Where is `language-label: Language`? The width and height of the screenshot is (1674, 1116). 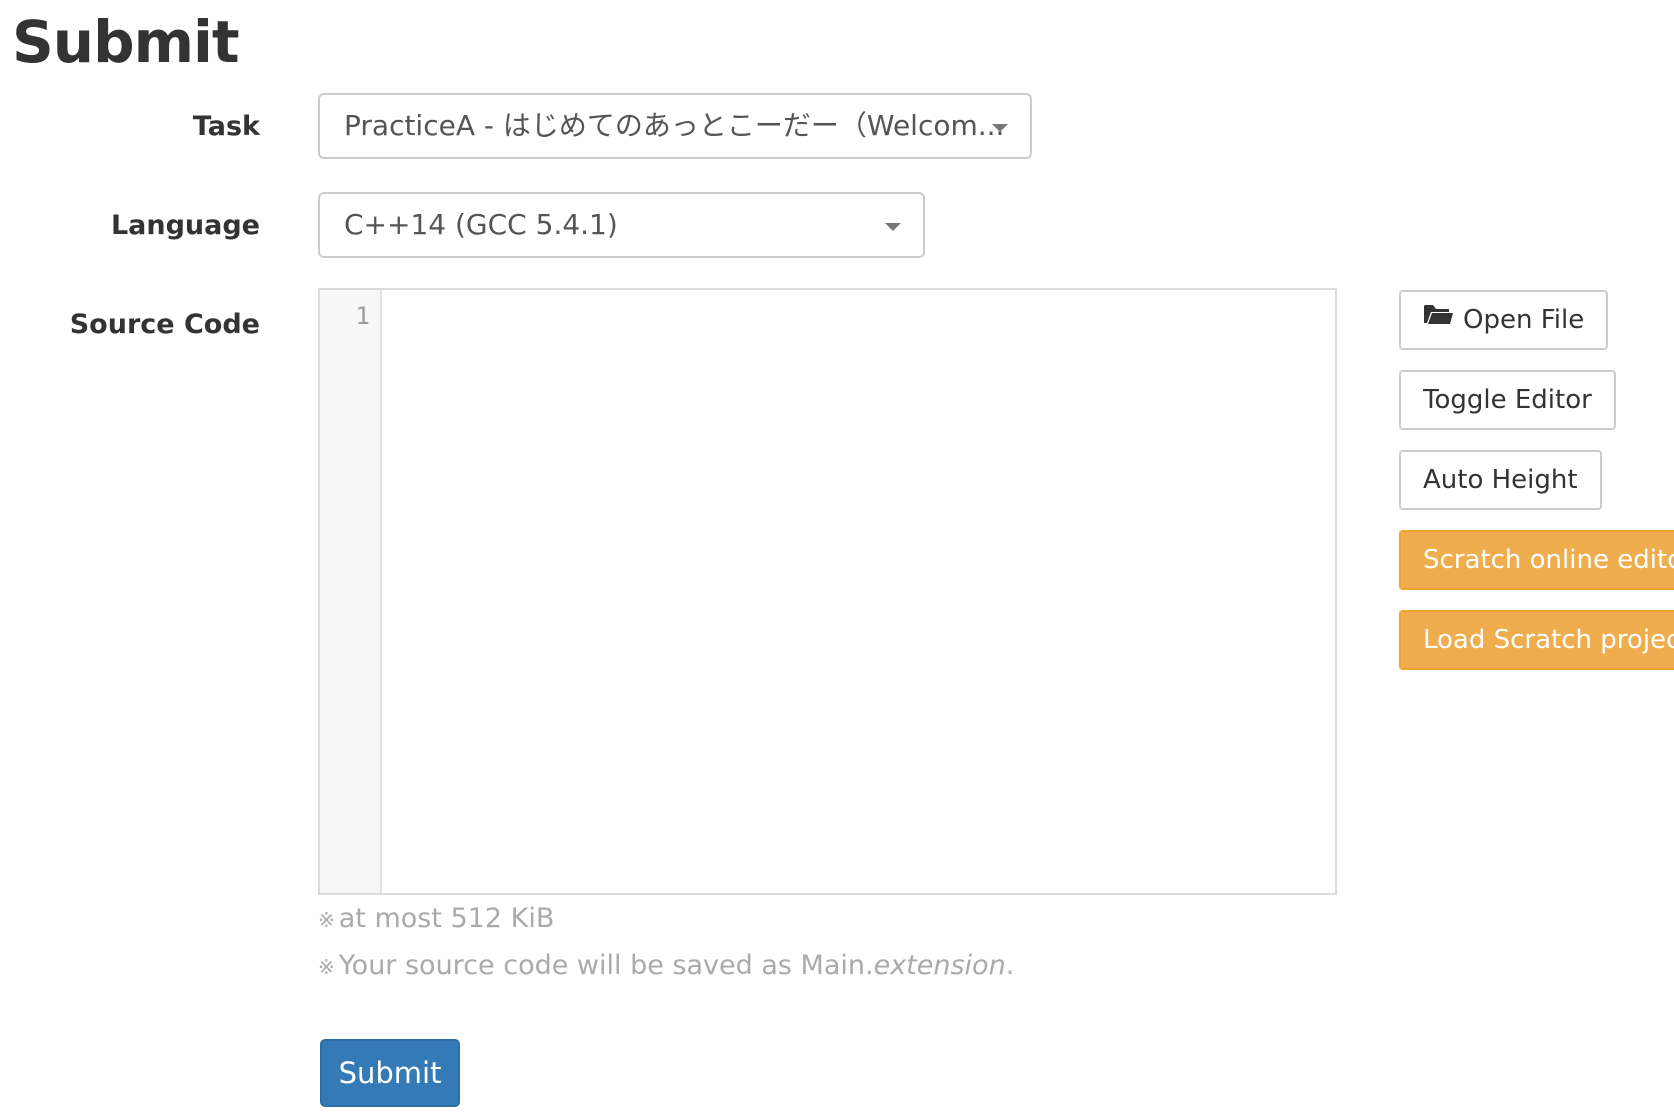
language-label: Language is located at coordinates (185, 225).